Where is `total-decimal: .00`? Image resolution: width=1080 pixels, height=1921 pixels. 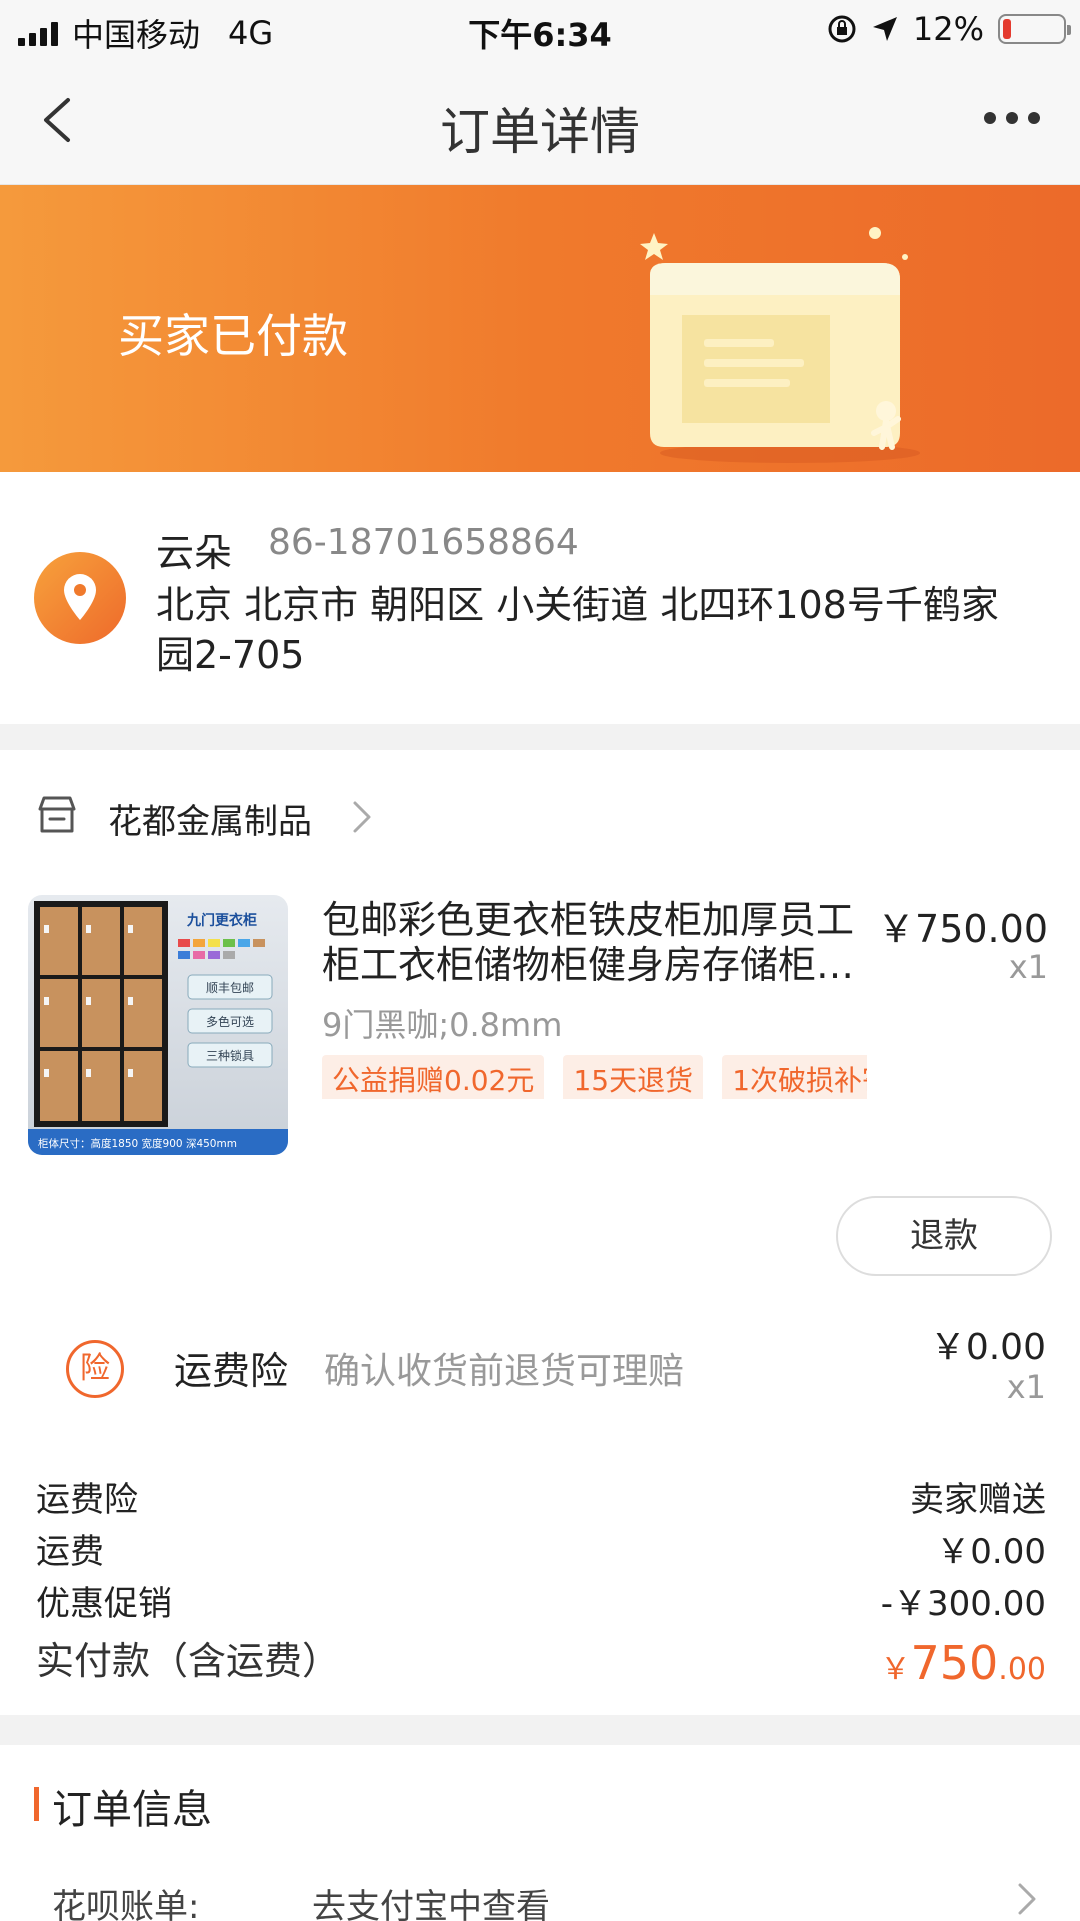
total-decimal: .00 is located at coordinates (1022, 1669).